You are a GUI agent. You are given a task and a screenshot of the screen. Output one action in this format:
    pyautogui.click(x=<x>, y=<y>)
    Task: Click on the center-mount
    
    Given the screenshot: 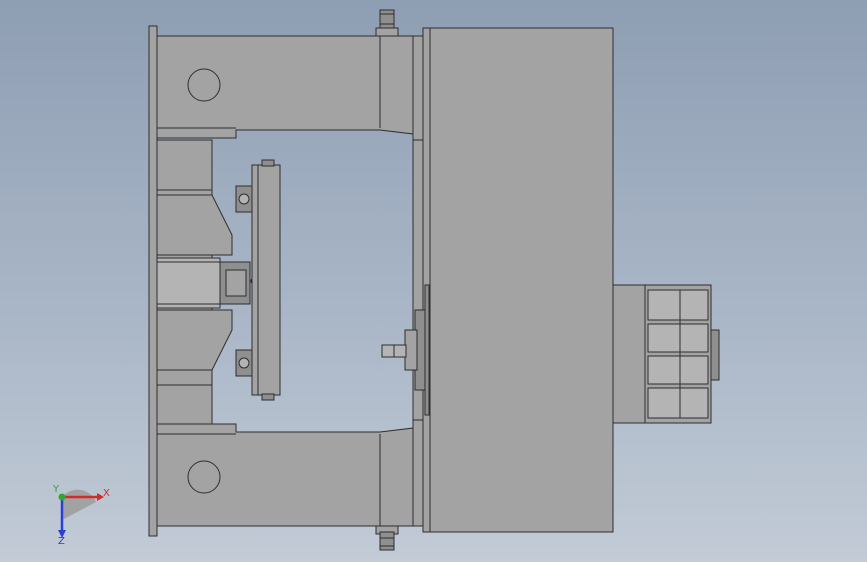 What is the action you would take?
    pyautogui.click(x=207, y=283)
    